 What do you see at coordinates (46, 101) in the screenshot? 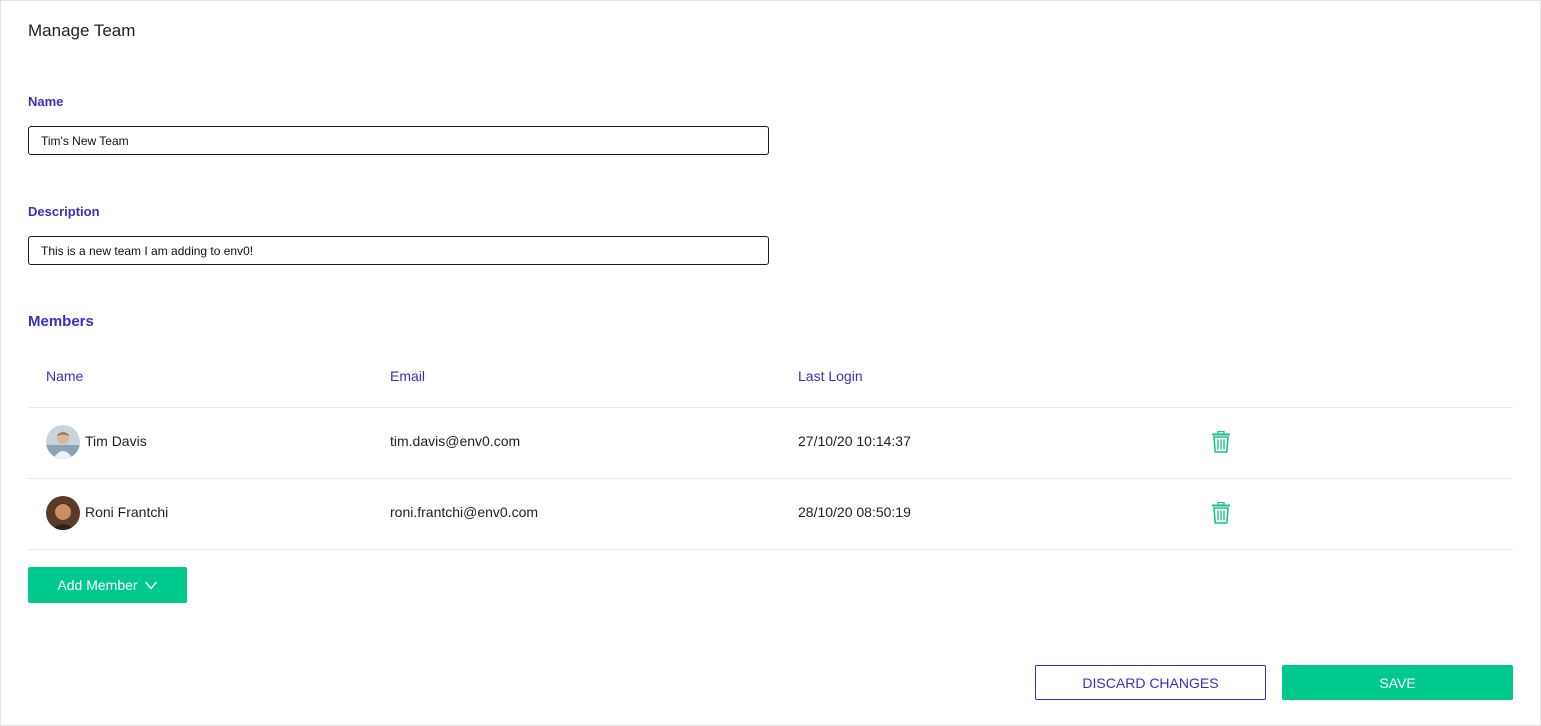
I see `name-label: Name` at bounding box center [46, 101].